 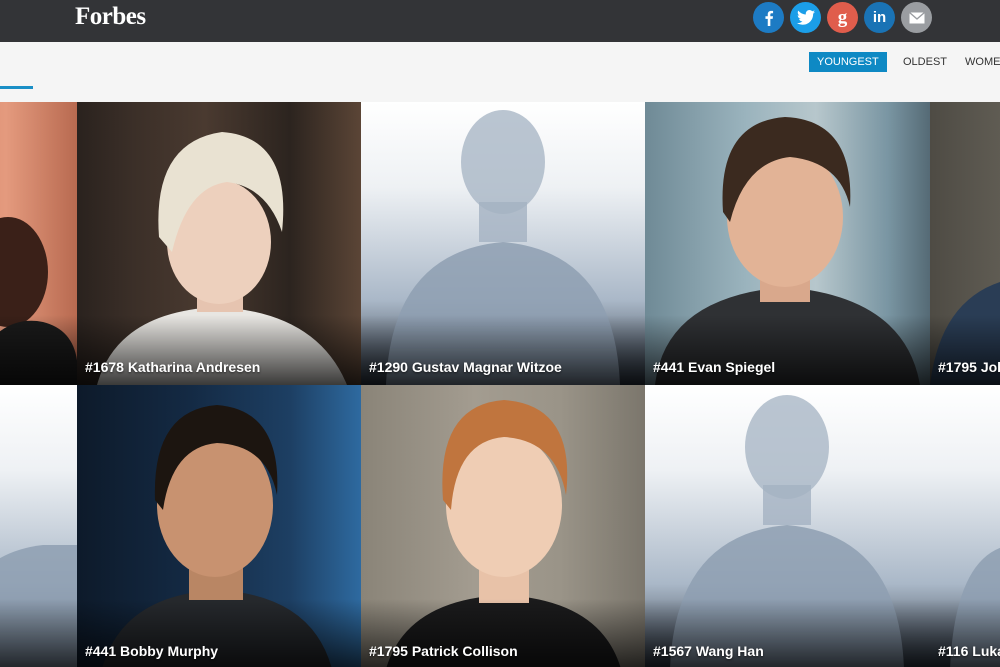 I want to click on filter-youngest-tab: YOUNGEST, so click(x=848, y=62).